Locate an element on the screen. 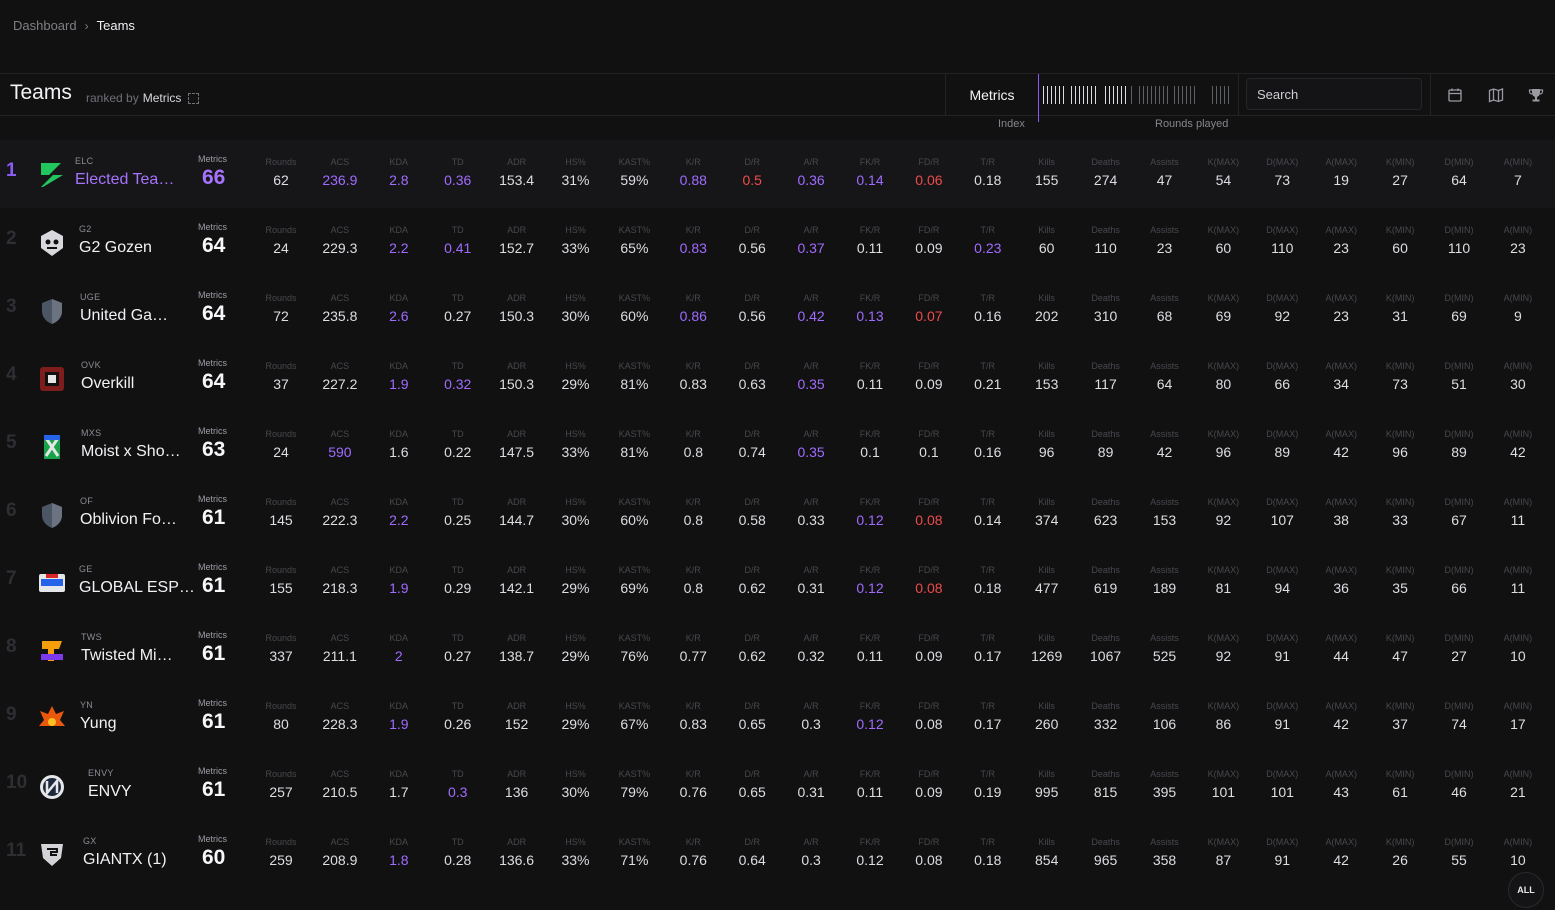  stat-cell: K(MAX) 101 is located at coordinates (1223, 784).